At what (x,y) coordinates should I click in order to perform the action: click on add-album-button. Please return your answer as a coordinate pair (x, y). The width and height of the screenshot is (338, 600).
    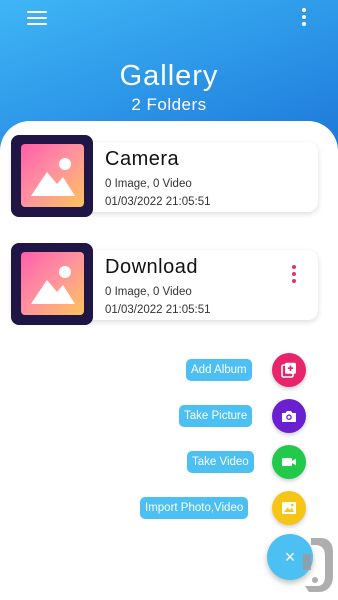
    Looking at the image, I should click on (289, 370).